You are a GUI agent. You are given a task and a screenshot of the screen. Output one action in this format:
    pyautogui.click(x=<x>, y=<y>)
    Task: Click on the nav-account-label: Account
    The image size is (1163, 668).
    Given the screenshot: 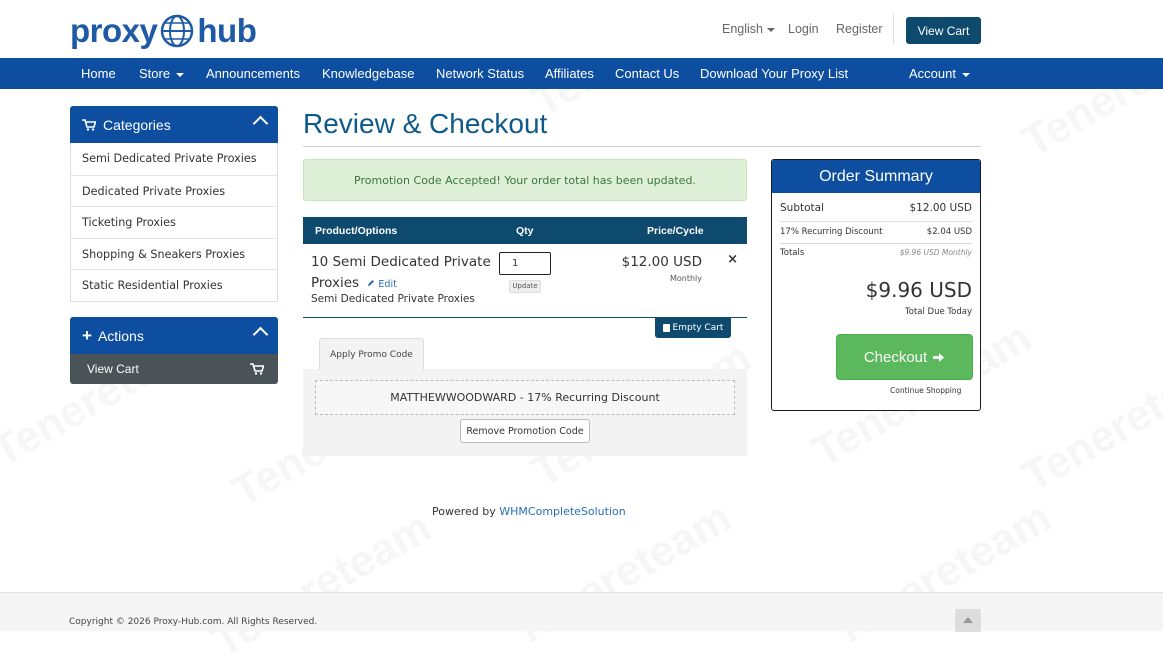 What is the action you would take?
    pyautogui.click(x=932, y=73)
    